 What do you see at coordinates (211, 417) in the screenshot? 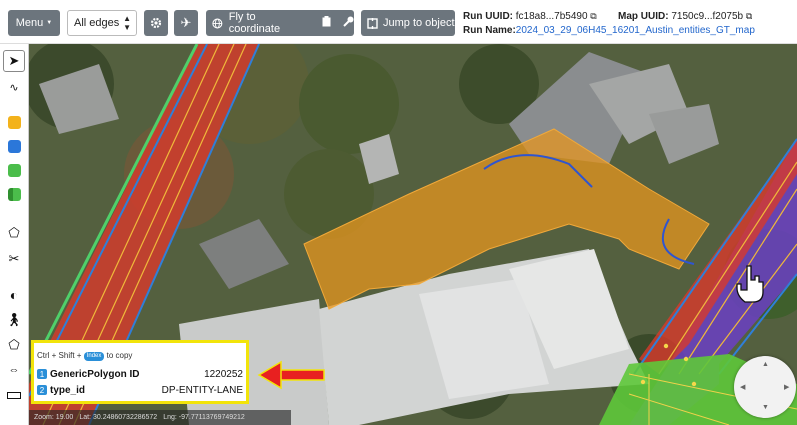
I see `lng-value: -97.77113769749212` at bounding box center [211, 417].